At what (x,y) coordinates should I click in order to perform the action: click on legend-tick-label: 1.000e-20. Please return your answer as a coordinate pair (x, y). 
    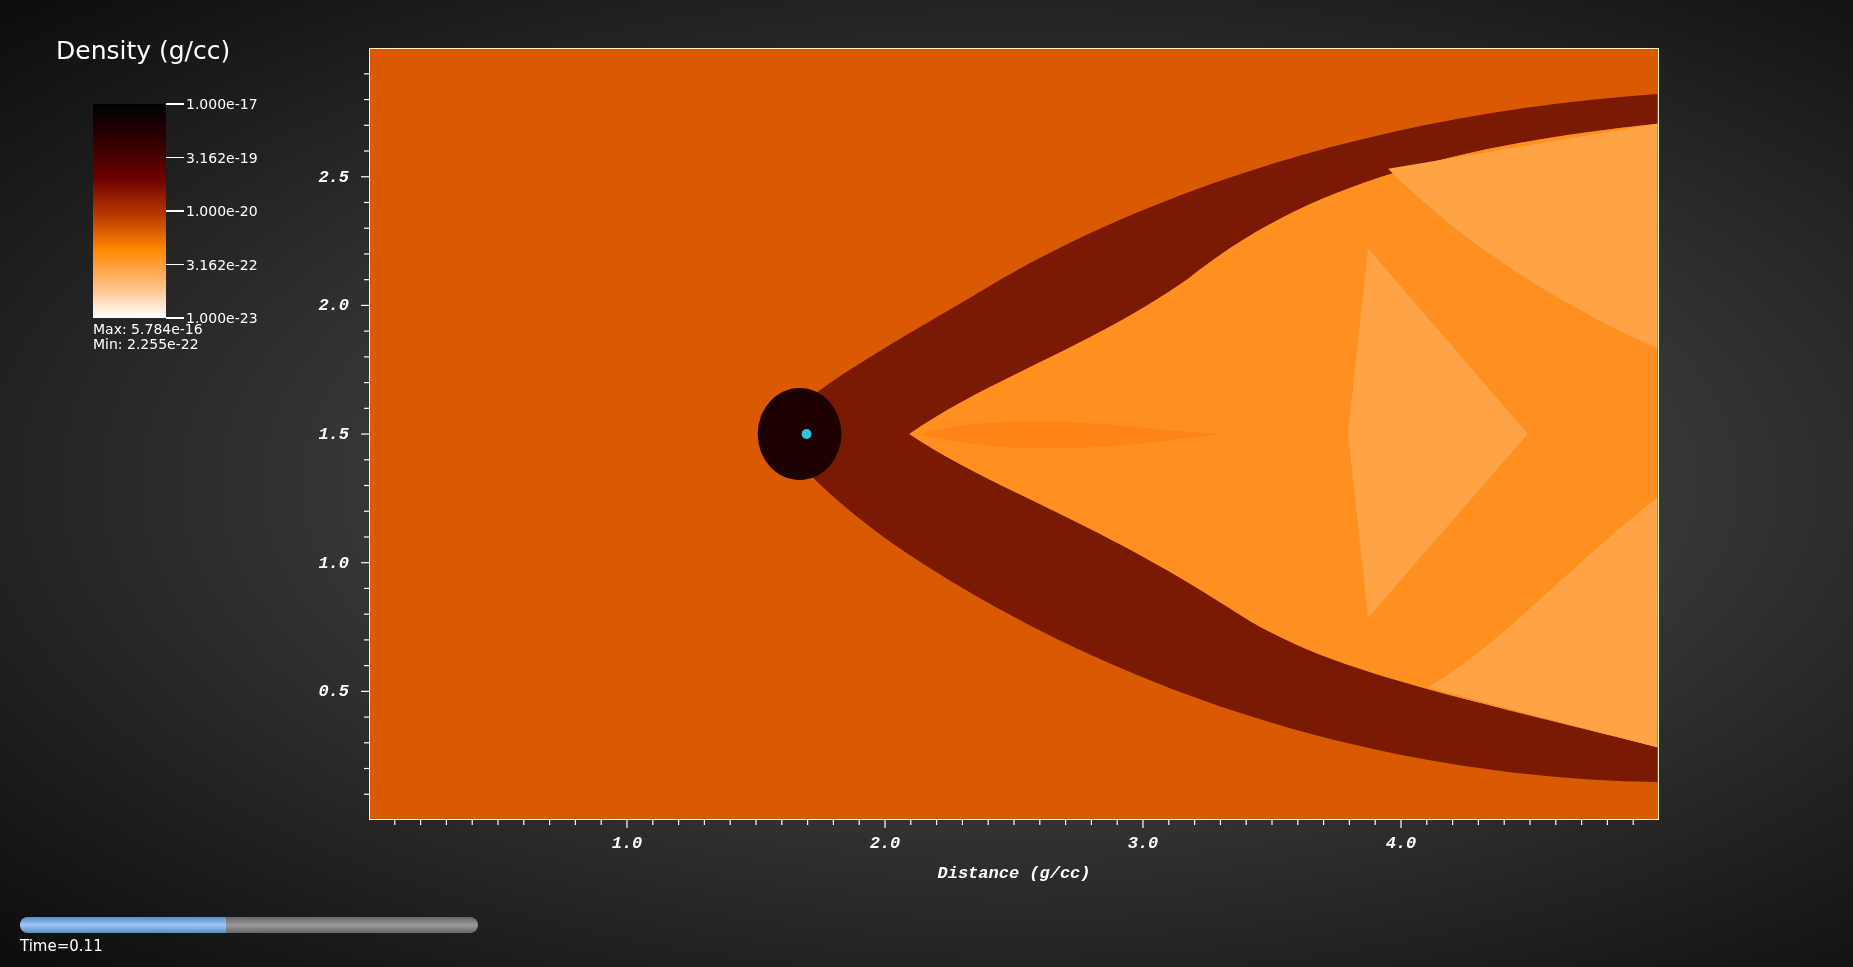
    Looking at the image, I should click on (222, 211).